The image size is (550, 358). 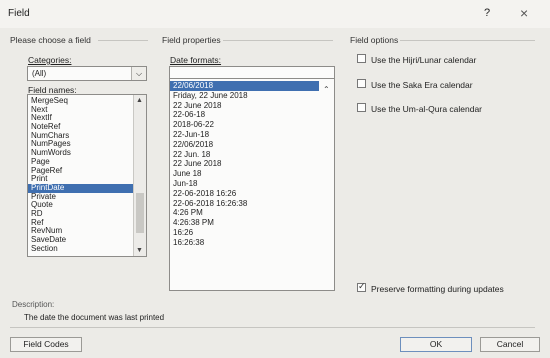 I want to click on close-icon: ×, so click(x=524, y=13).